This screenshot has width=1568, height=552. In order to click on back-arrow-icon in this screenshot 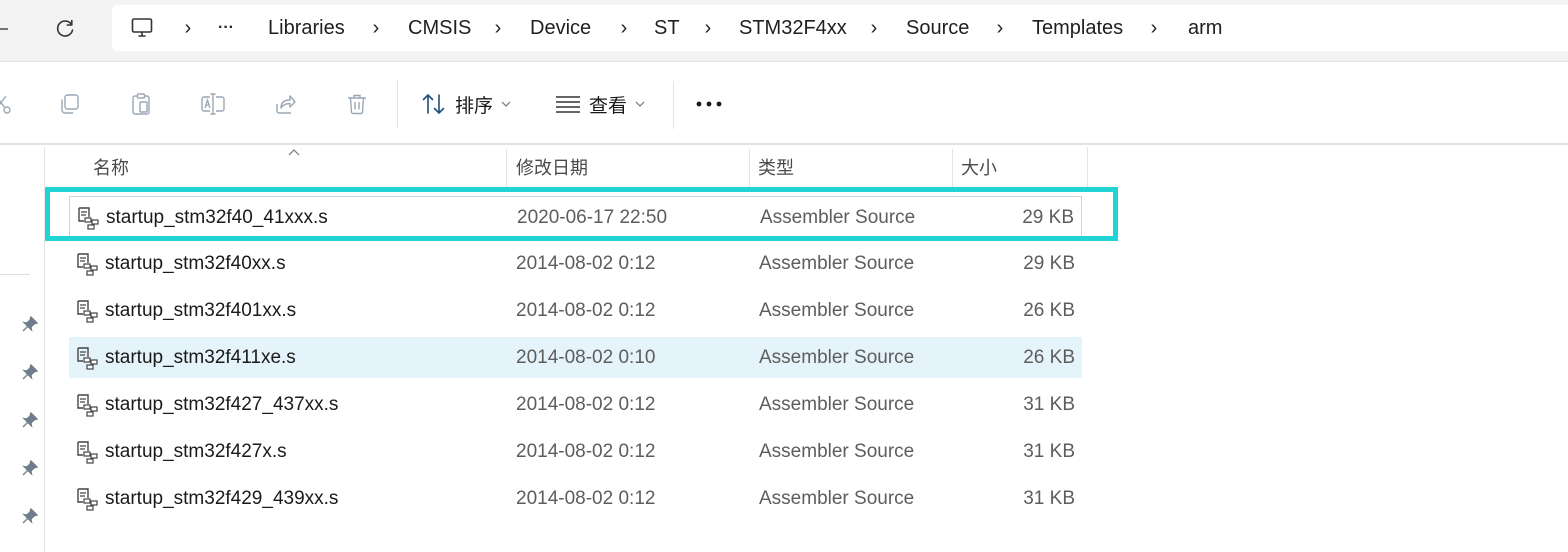, I will do `click(7, 29)`.